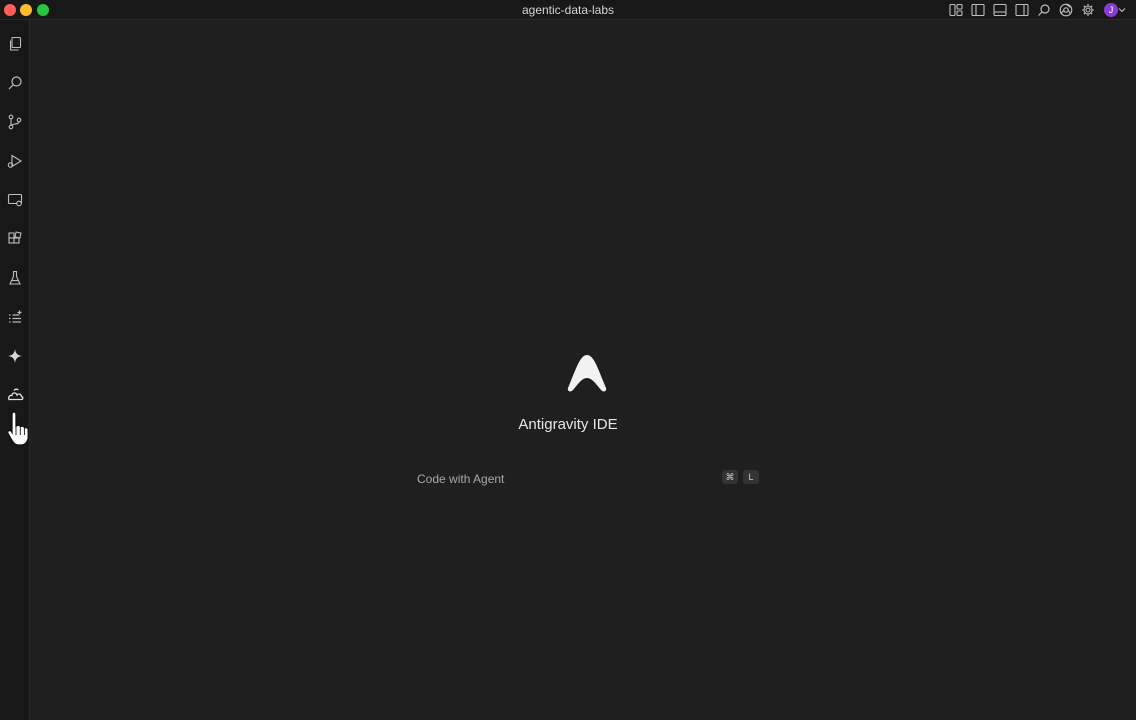  I want to click on activity-bar, so click(15, 370).